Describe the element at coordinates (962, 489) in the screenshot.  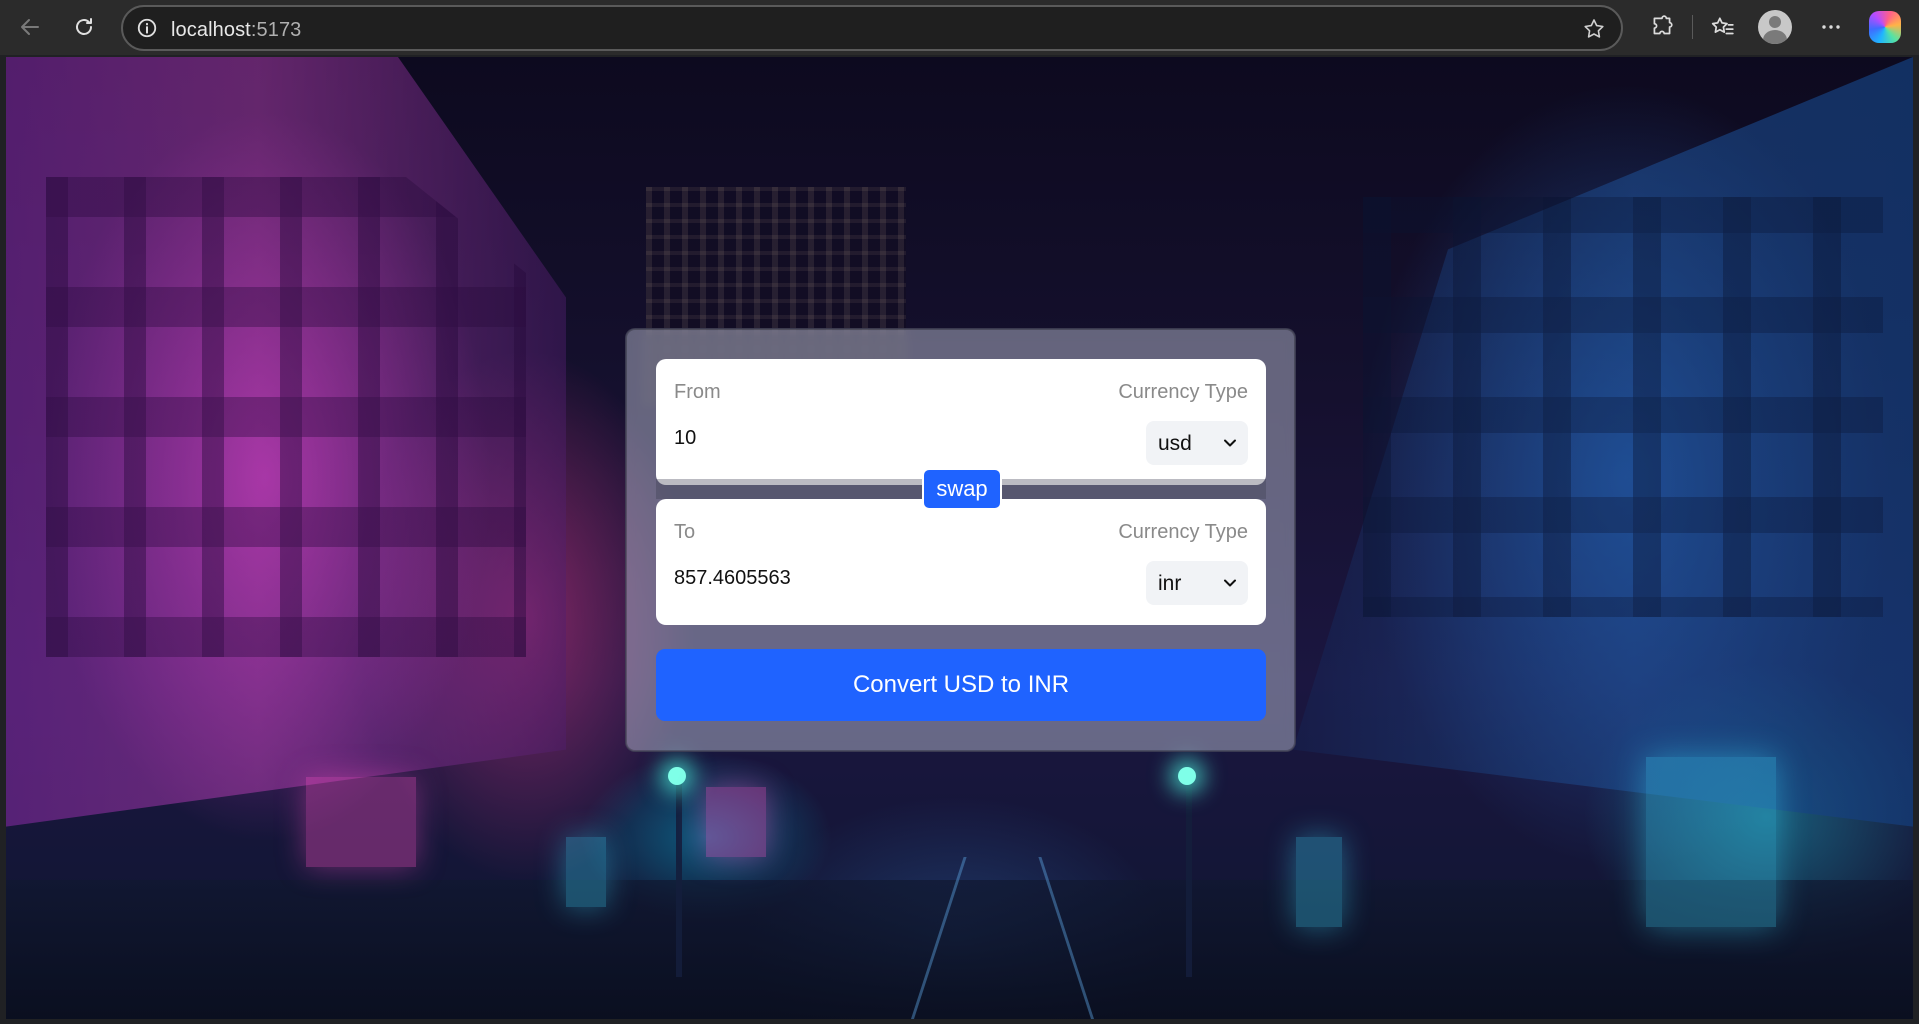
I see `swap-button: swap` at that location.